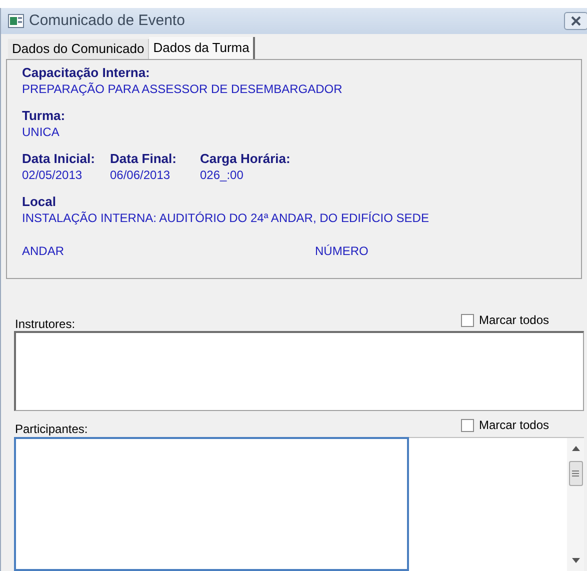 The height and width of the screenshot is (571, 587). Describe the element at coordinates (51, 429) in the screenshot. I see `list-label: Participantes:` at that location.